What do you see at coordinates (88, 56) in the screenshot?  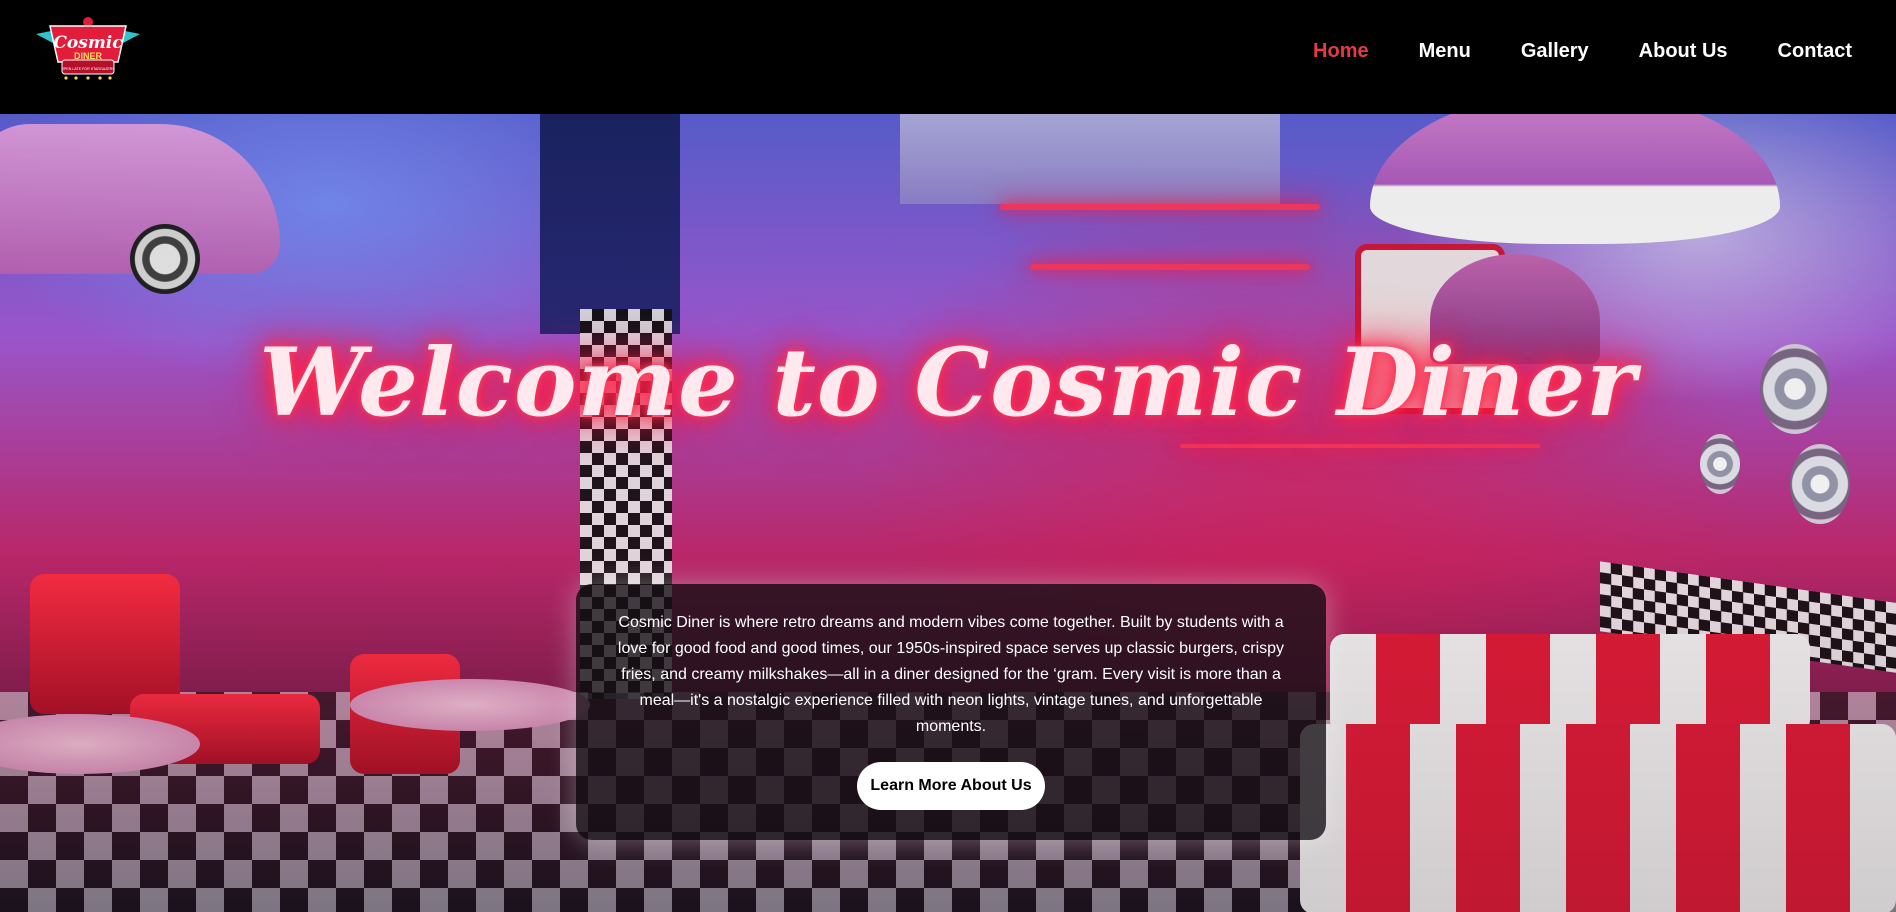 I see `svg-text: DINER` at bounding box center [88, 56].